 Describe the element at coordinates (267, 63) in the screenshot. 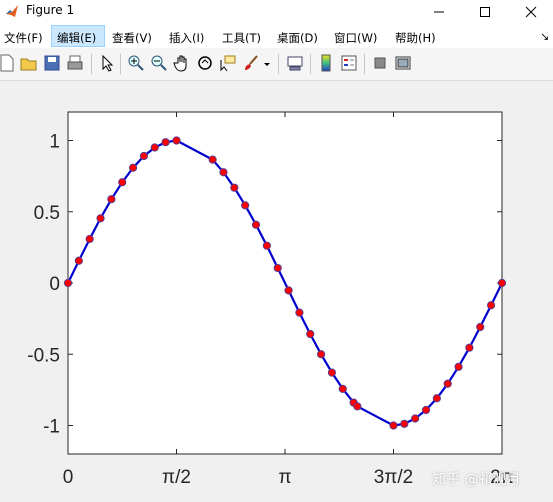

I see `brush-dropdown-icon` at that location.